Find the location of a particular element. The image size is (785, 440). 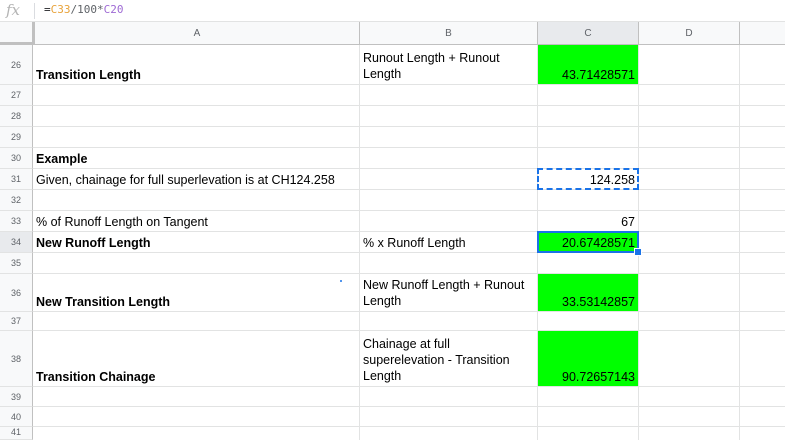

column-header-d: D is located at coordinates (689, 33).